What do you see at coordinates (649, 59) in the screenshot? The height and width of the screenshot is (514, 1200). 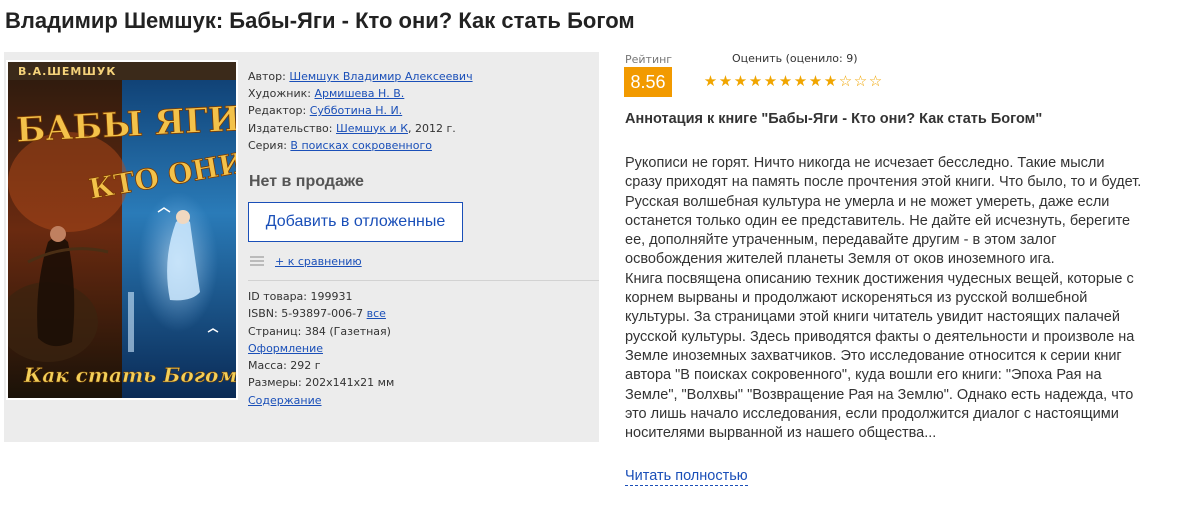 I see `rating-label: Рейтинг` at bounding box center [649, 59].